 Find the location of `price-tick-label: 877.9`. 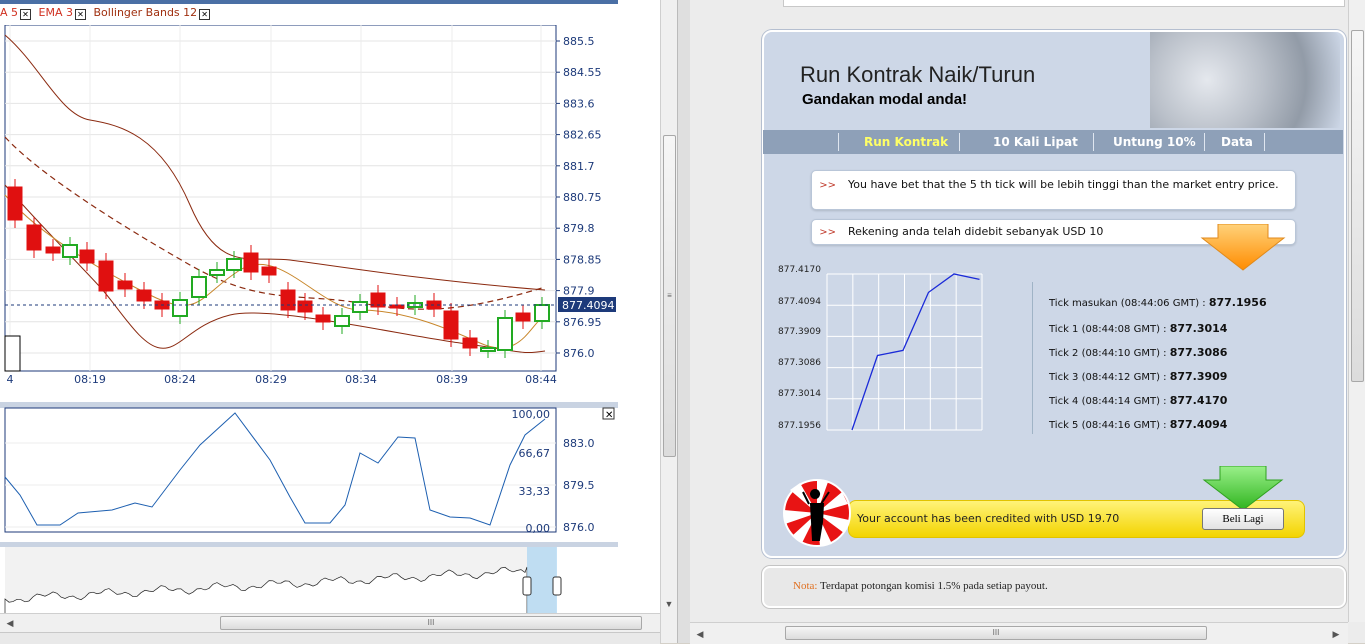

price-tick-label: 877.9 is located at coordinates (579, 291).